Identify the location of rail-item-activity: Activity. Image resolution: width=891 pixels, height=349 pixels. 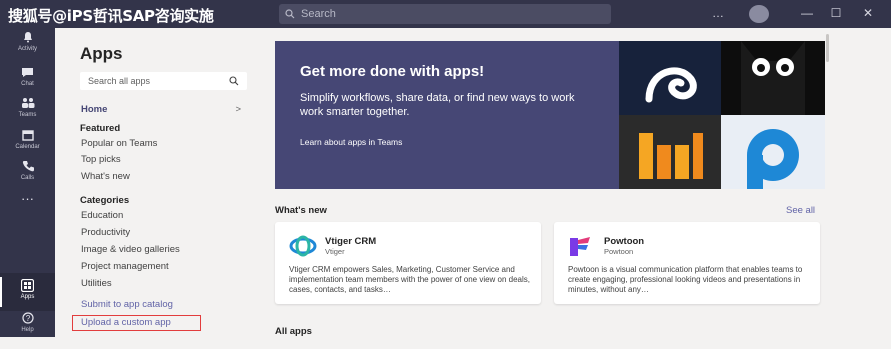
(27, 49).